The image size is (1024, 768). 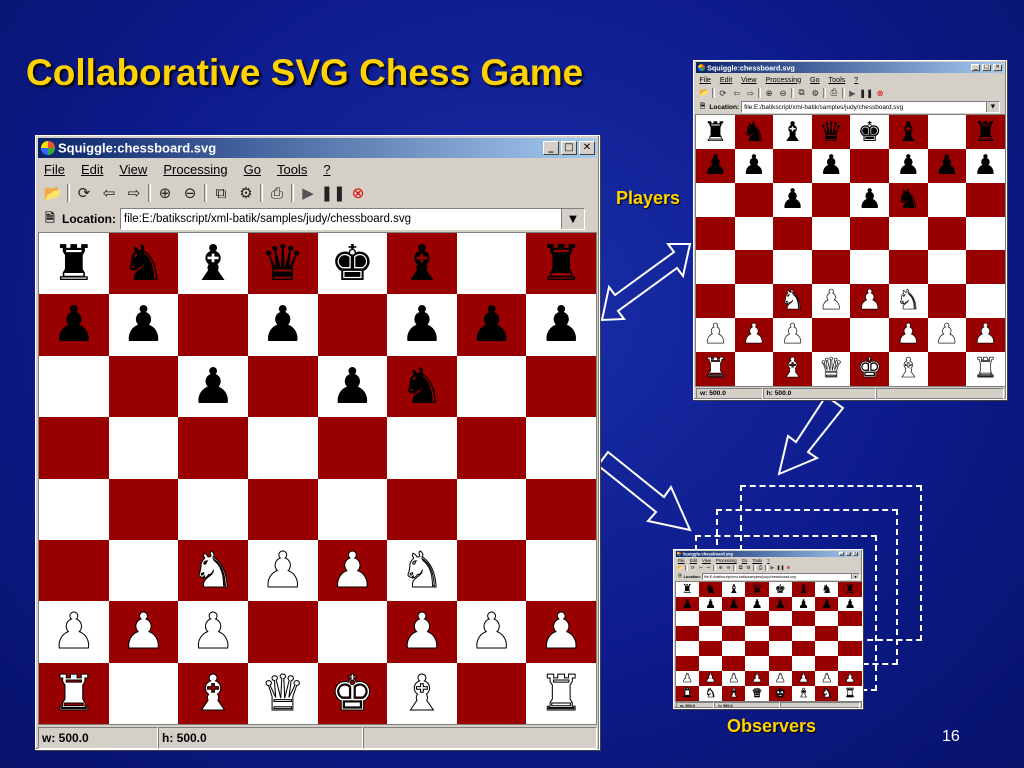 I want to click on open-icon: 📂, so click(x=704, y=93).